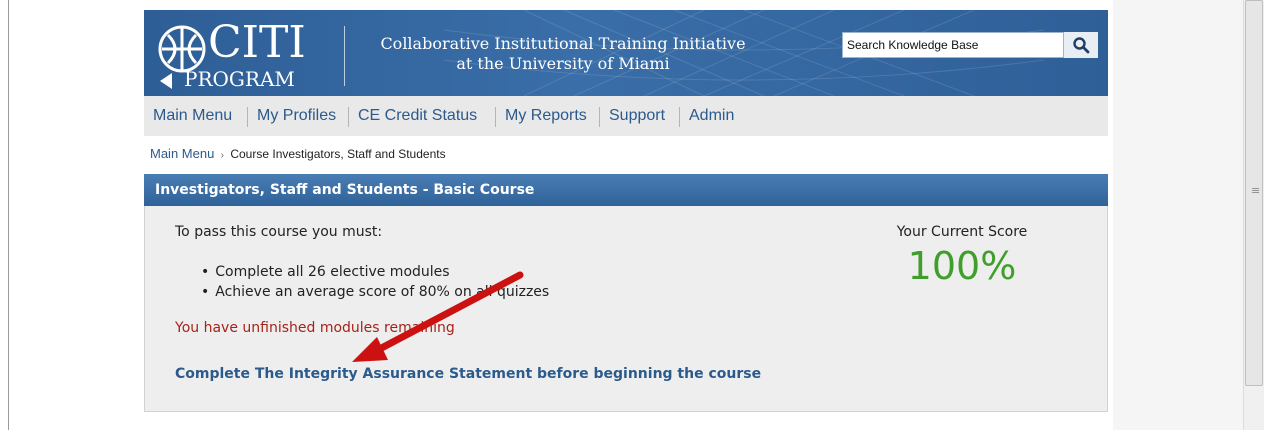 Image resolution: width=1264 pixels, height=430 pixels. Describe the element at coordinates (1256, 190) in the screenshot. I see `scroll-grip-icon: ≡` at that location.